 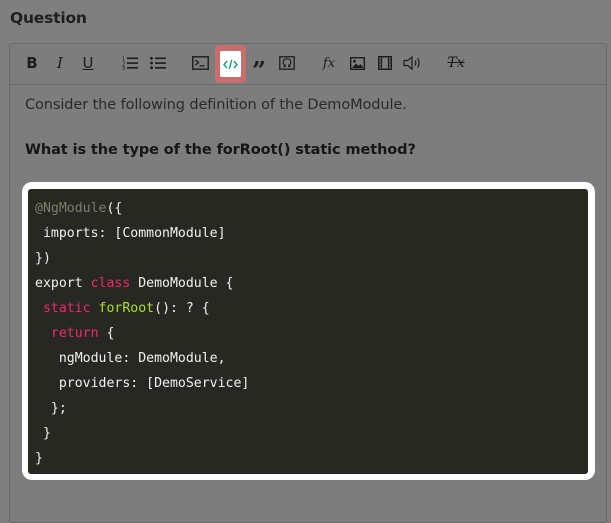 I want to click on editor-toolbar: B I U 1 2 3 ” fx Tx, so click(x=308, y=64).